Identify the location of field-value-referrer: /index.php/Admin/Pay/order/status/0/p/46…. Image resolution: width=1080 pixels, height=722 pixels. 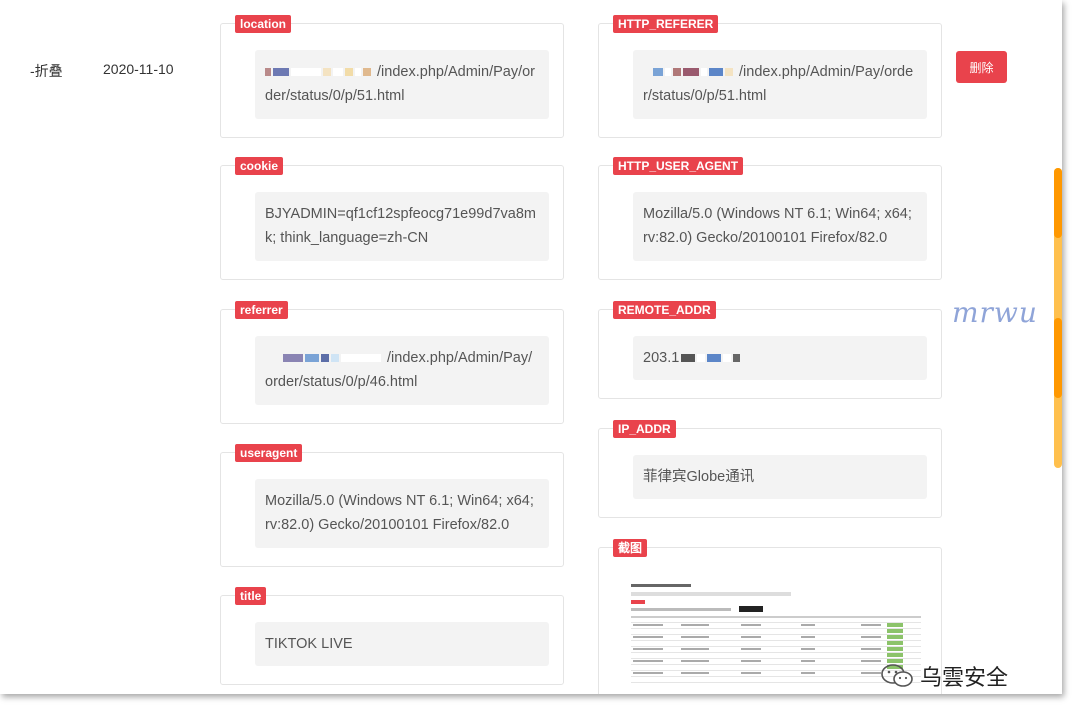
(402, 370).